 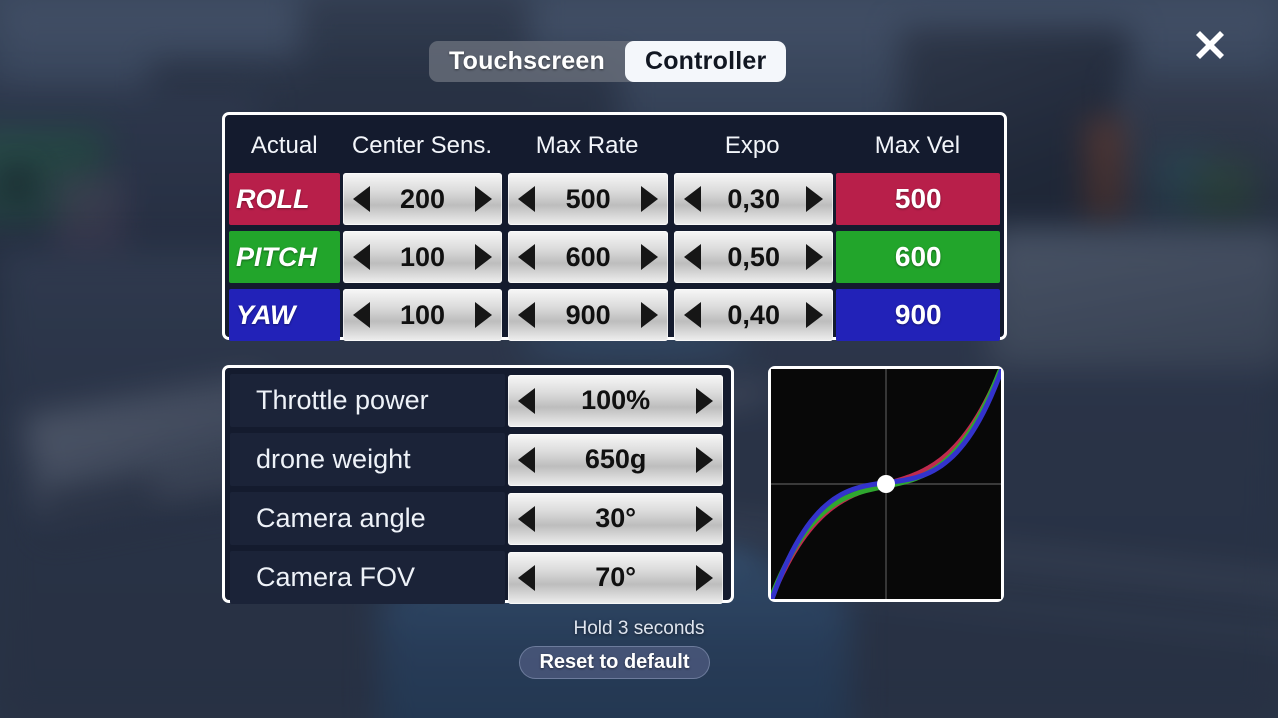 I want to click on yaw-center-sens-value: 100, so click(x=422, y=314).